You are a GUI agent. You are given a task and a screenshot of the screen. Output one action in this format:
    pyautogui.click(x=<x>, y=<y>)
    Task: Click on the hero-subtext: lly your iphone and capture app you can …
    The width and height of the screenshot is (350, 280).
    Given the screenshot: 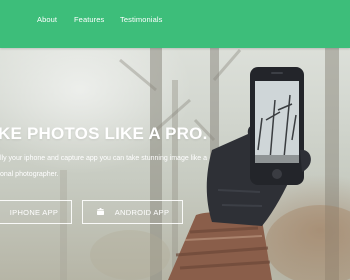 What is the action you would take?
    pyautogui.click(x=115, y=167)
    